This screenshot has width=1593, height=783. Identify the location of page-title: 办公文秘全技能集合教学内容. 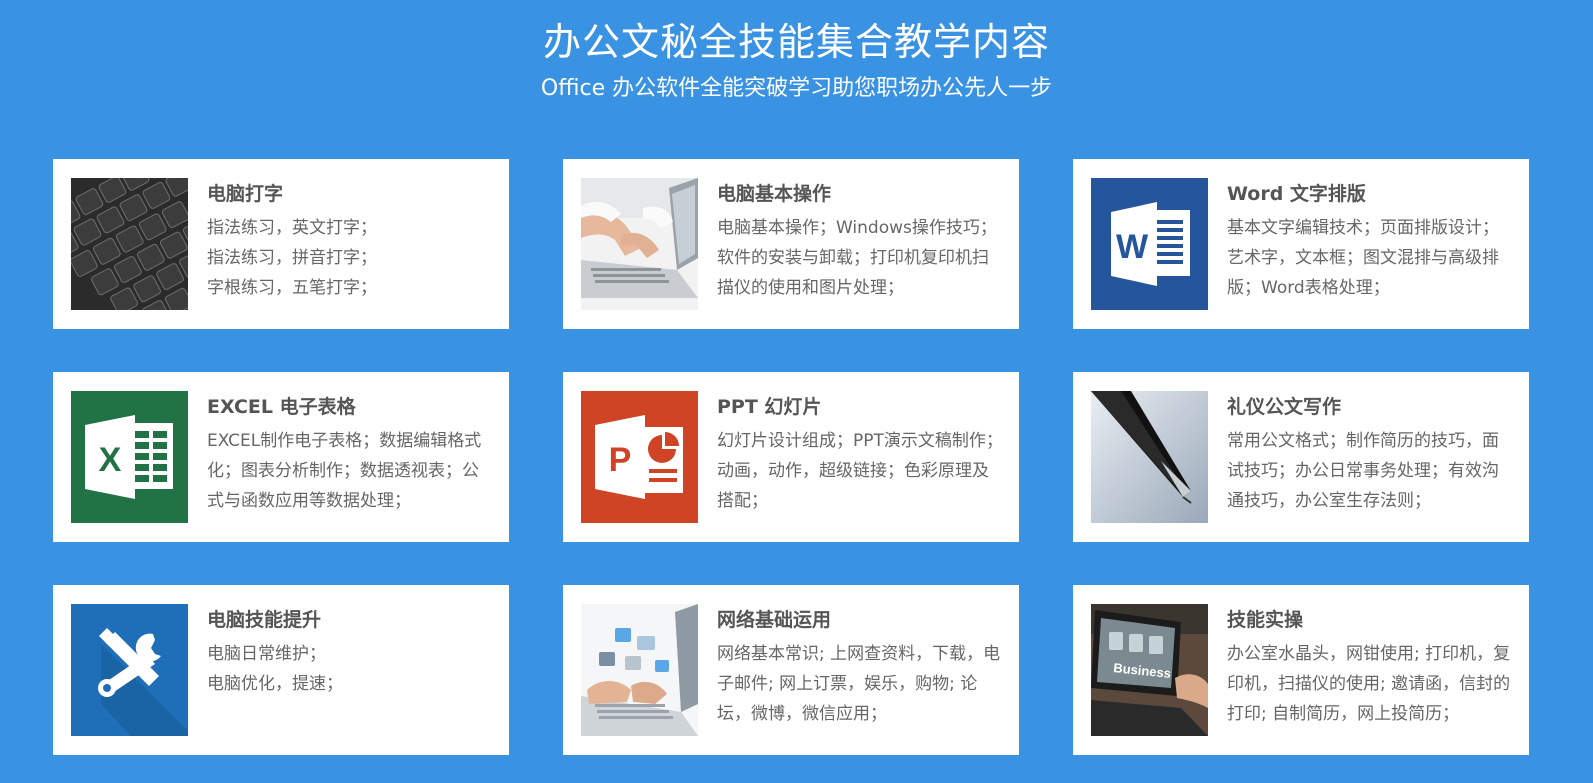
(796, 42).